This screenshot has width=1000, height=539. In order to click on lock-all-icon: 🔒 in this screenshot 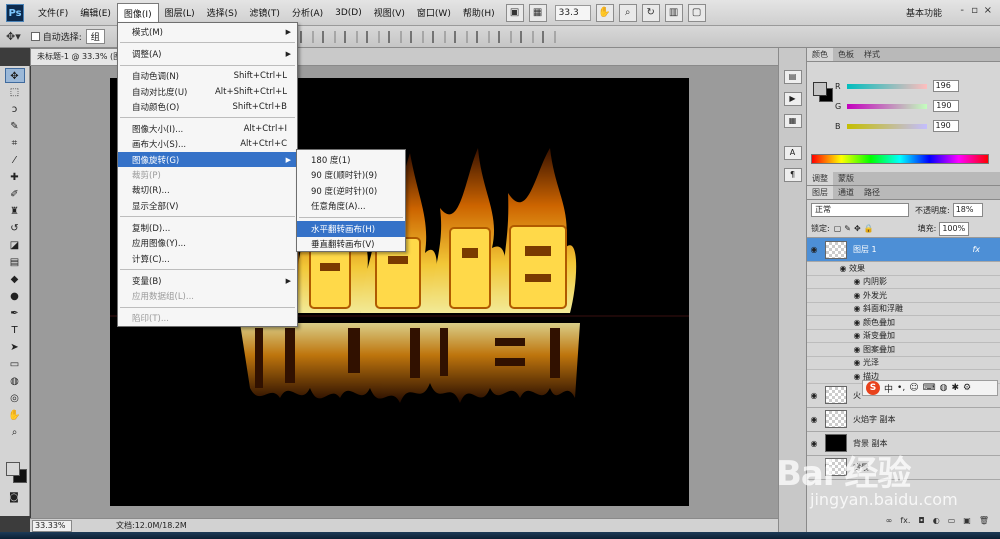, I will do `click(869, 228)`.